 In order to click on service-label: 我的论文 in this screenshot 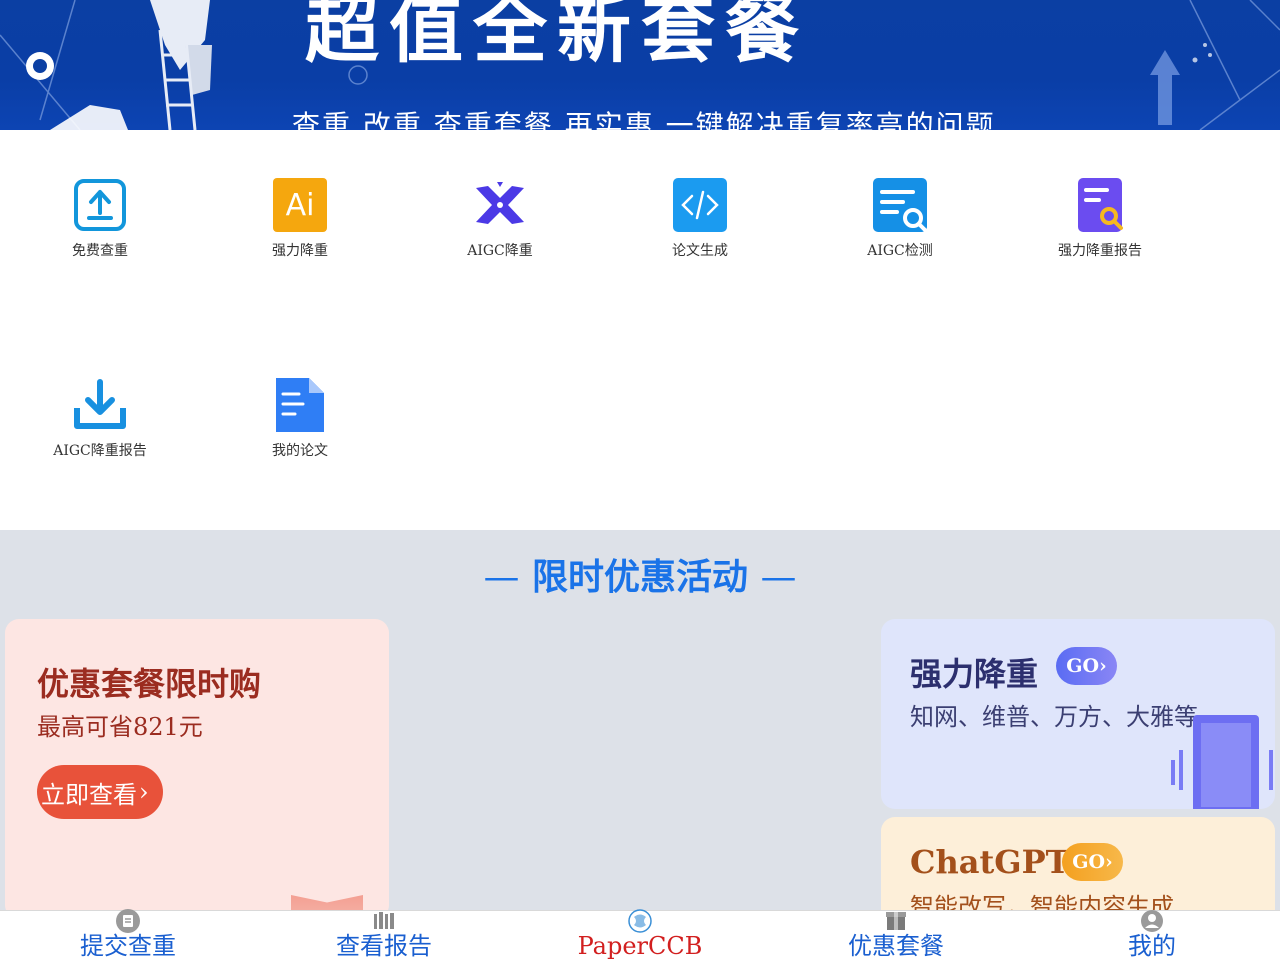, I will do `click(300, 451)`.